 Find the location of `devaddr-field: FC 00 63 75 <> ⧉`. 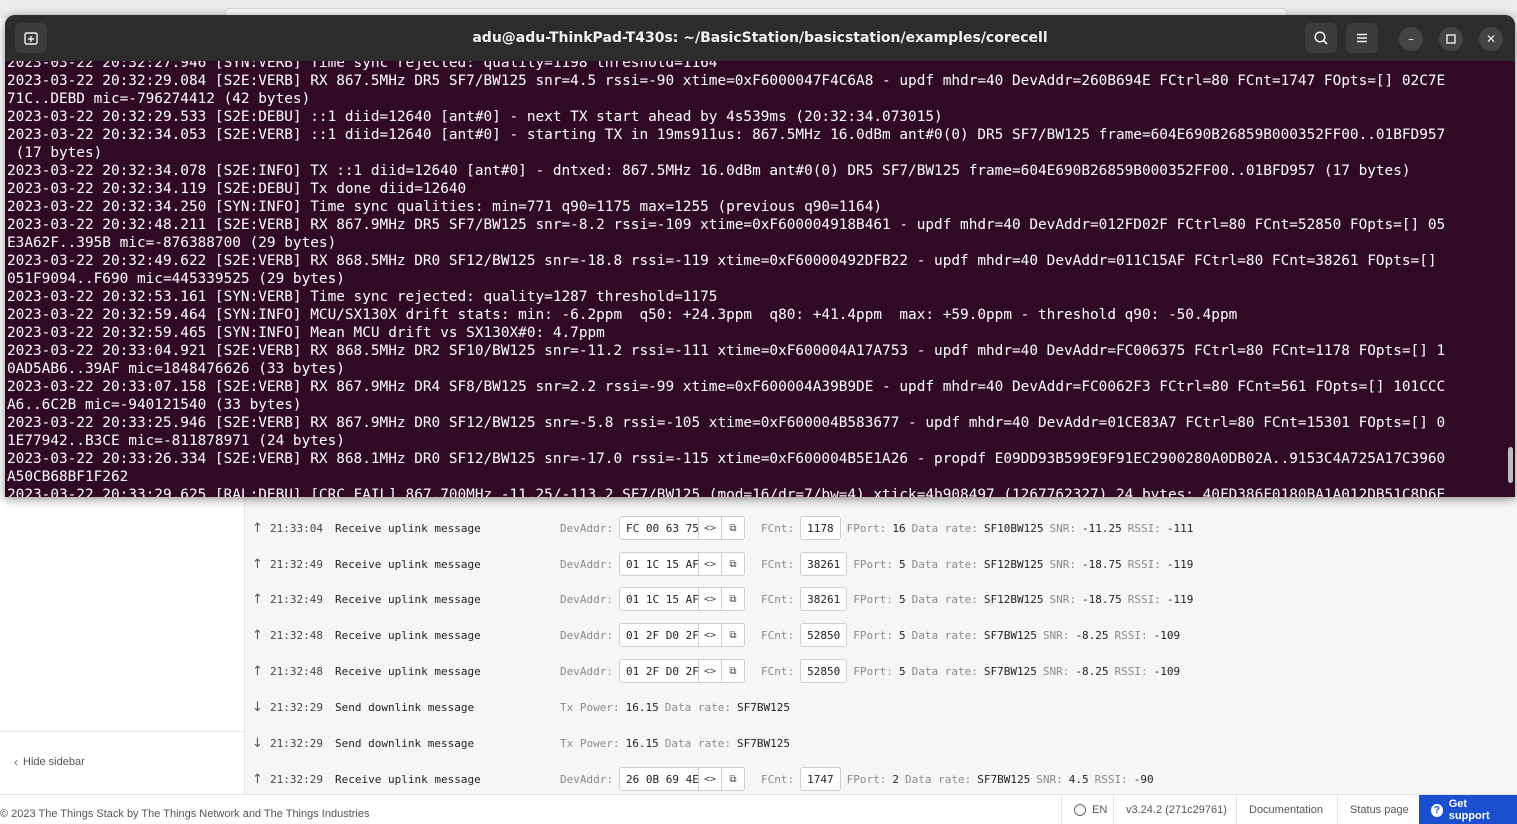

devaddr-field: FC 00 63 75 <> ⧉ is located at coordinates (681, 528).